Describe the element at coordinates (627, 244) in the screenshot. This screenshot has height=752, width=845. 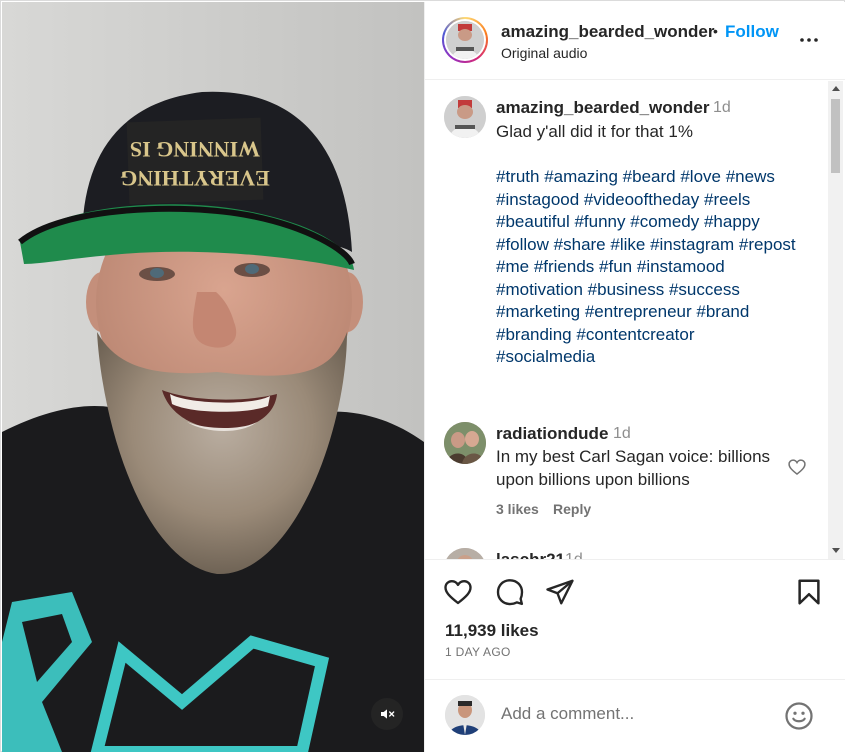
I see `hashtag: #like` at that location.